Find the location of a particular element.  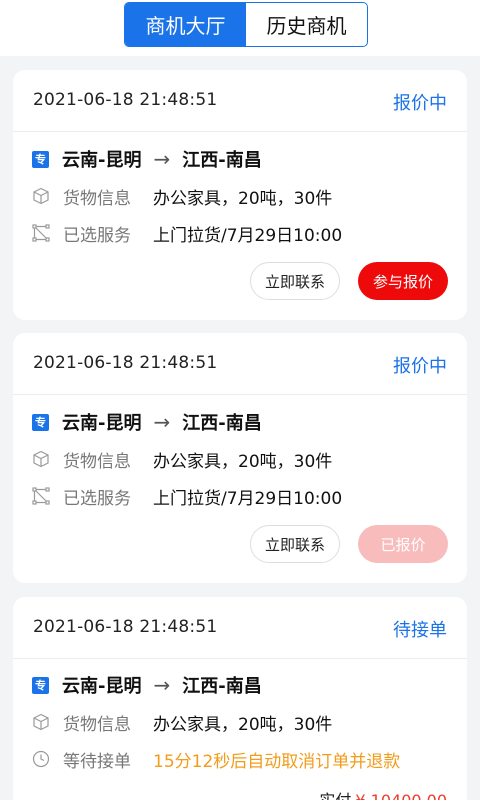

status-label: 待接单 is located at coordinates (420, 630).